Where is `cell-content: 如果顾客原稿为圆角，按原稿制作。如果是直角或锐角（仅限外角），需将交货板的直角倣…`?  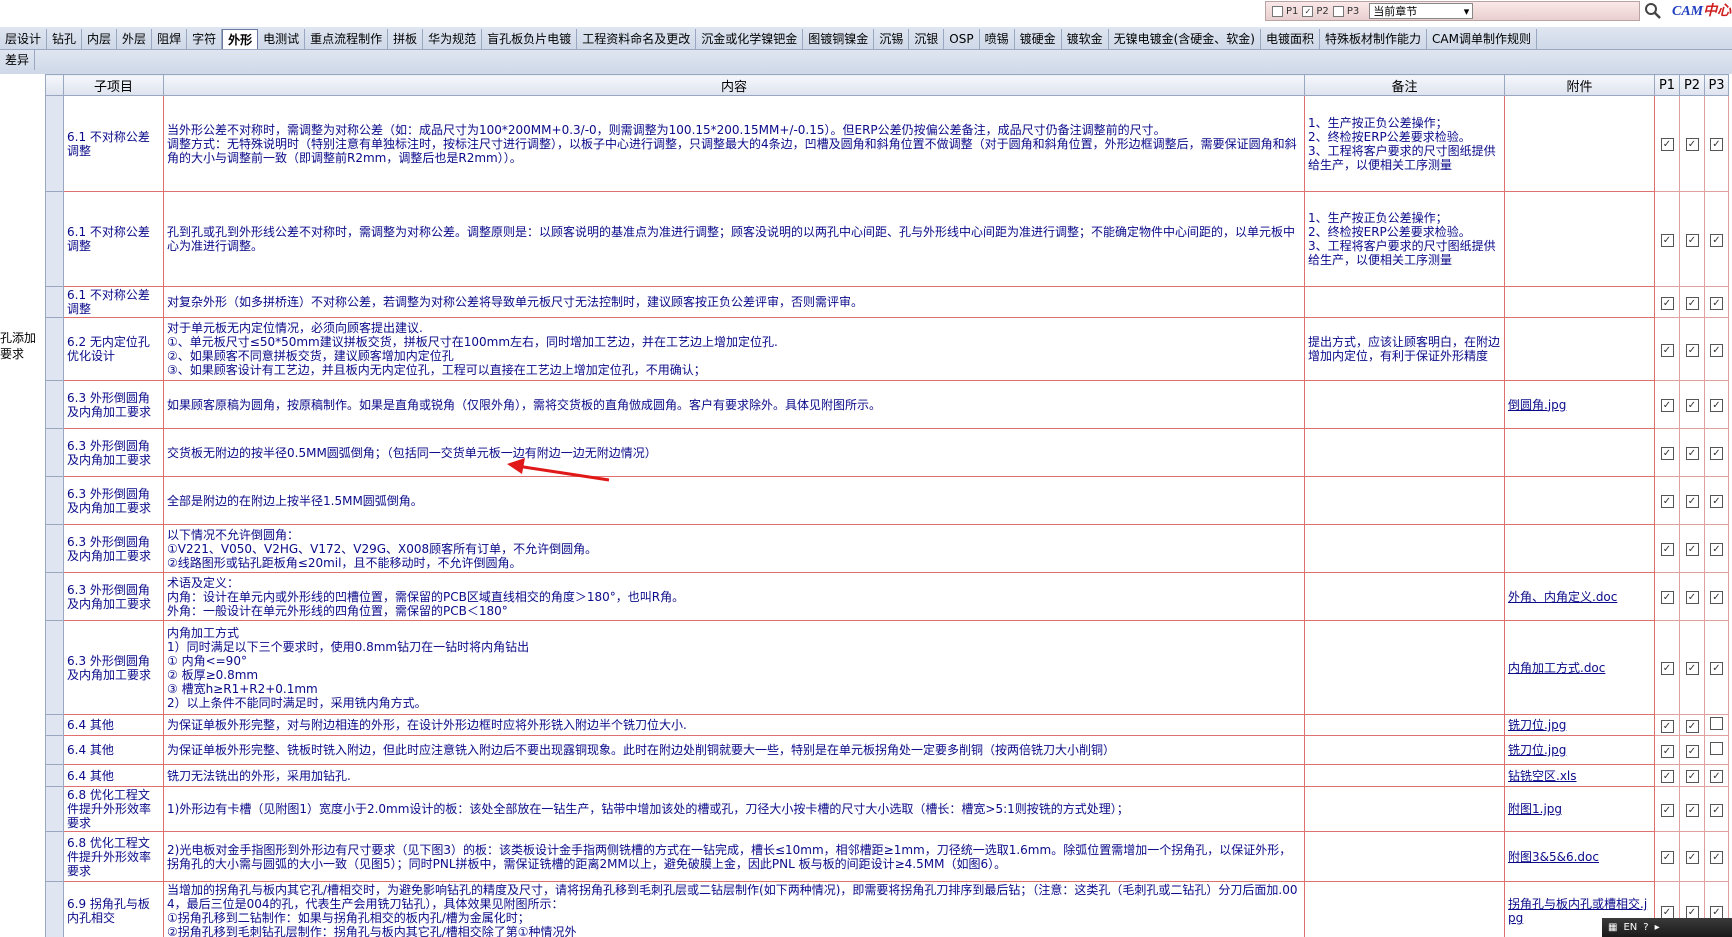
cell-content: 如果顾客原稿为圆角，按原稿制作。如果是直角或锐角（仅限外角），需将交货板的直角倣… is located at coordinates (734, 404).